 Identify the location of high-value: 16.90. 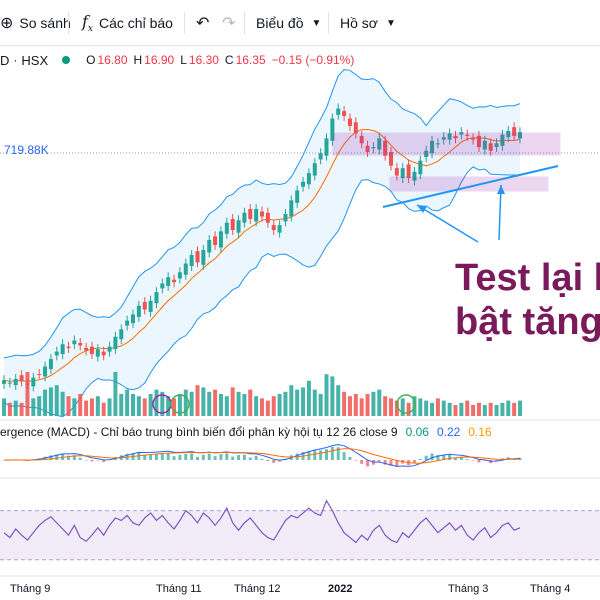
(159, 60).